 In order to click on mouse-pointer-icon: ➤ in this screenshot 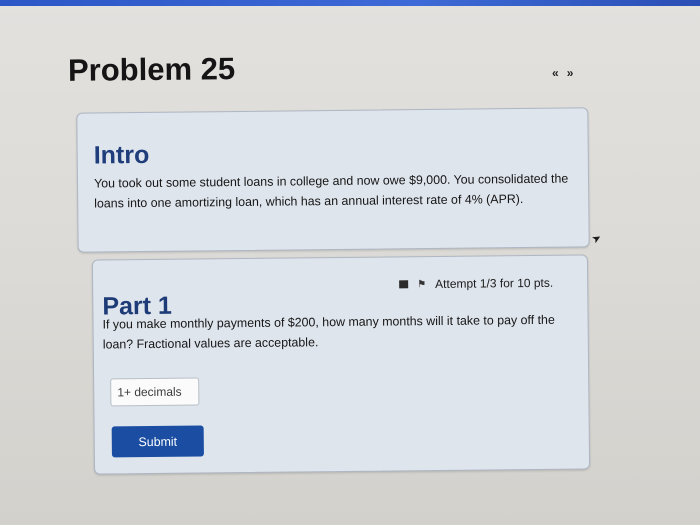, I will do `click(596, 239)`.